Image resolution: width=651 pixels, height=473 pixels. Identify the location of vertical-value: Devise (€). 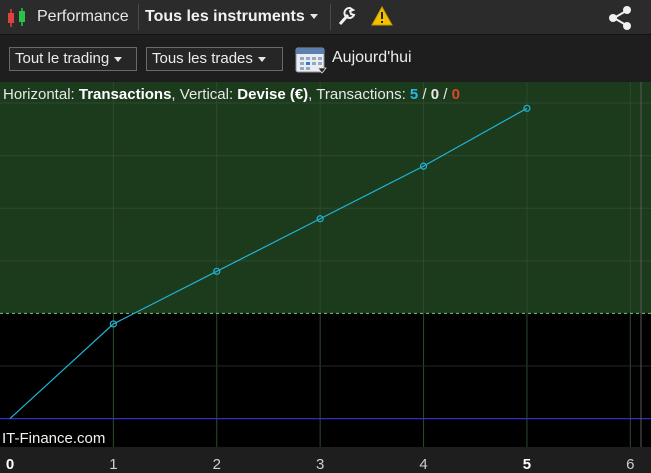
(273, 94).